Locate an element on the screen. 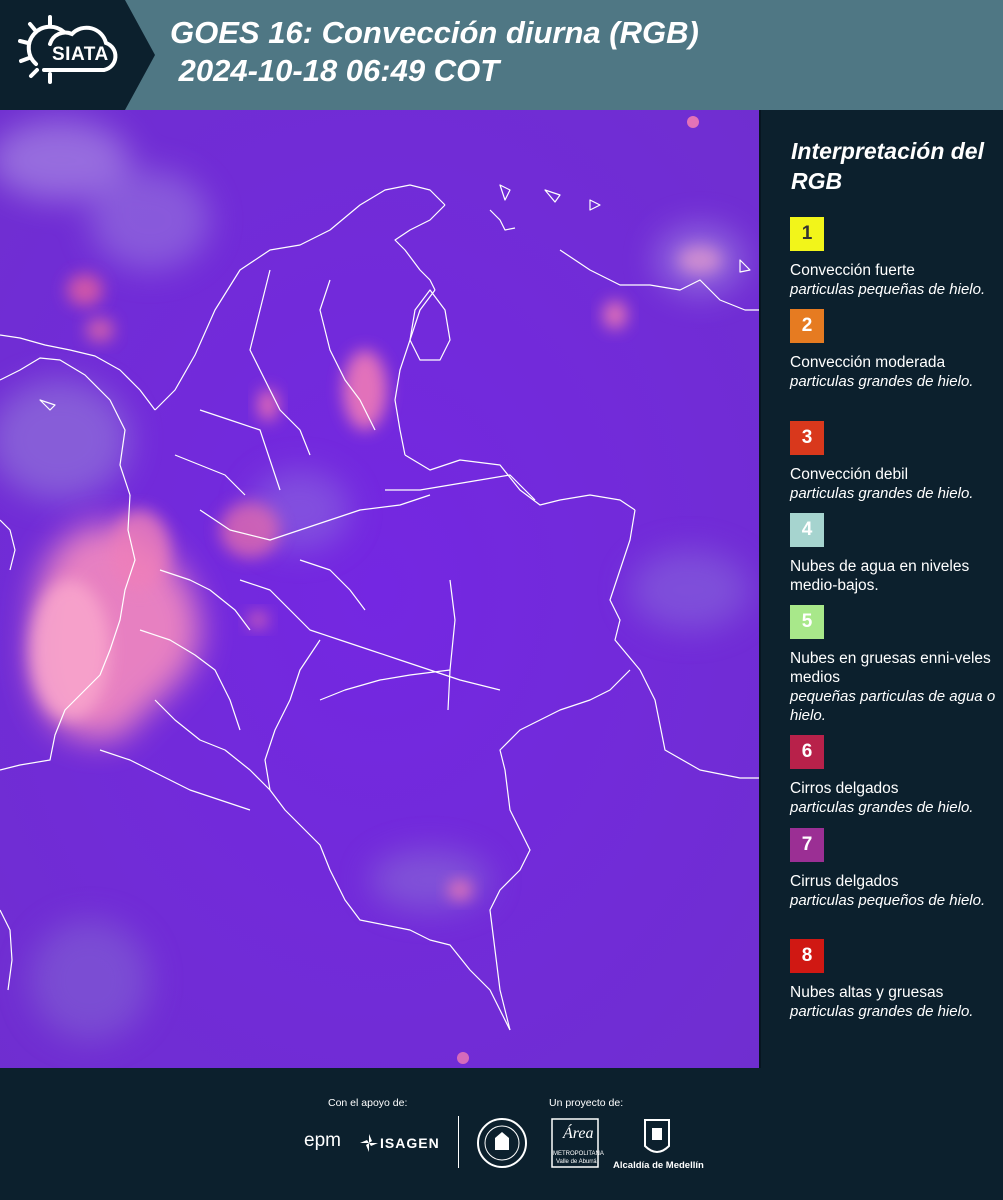 The height and width of the screenshot is (1200, 1003). epm-logo: epm is located at coordinates (322, 1141).